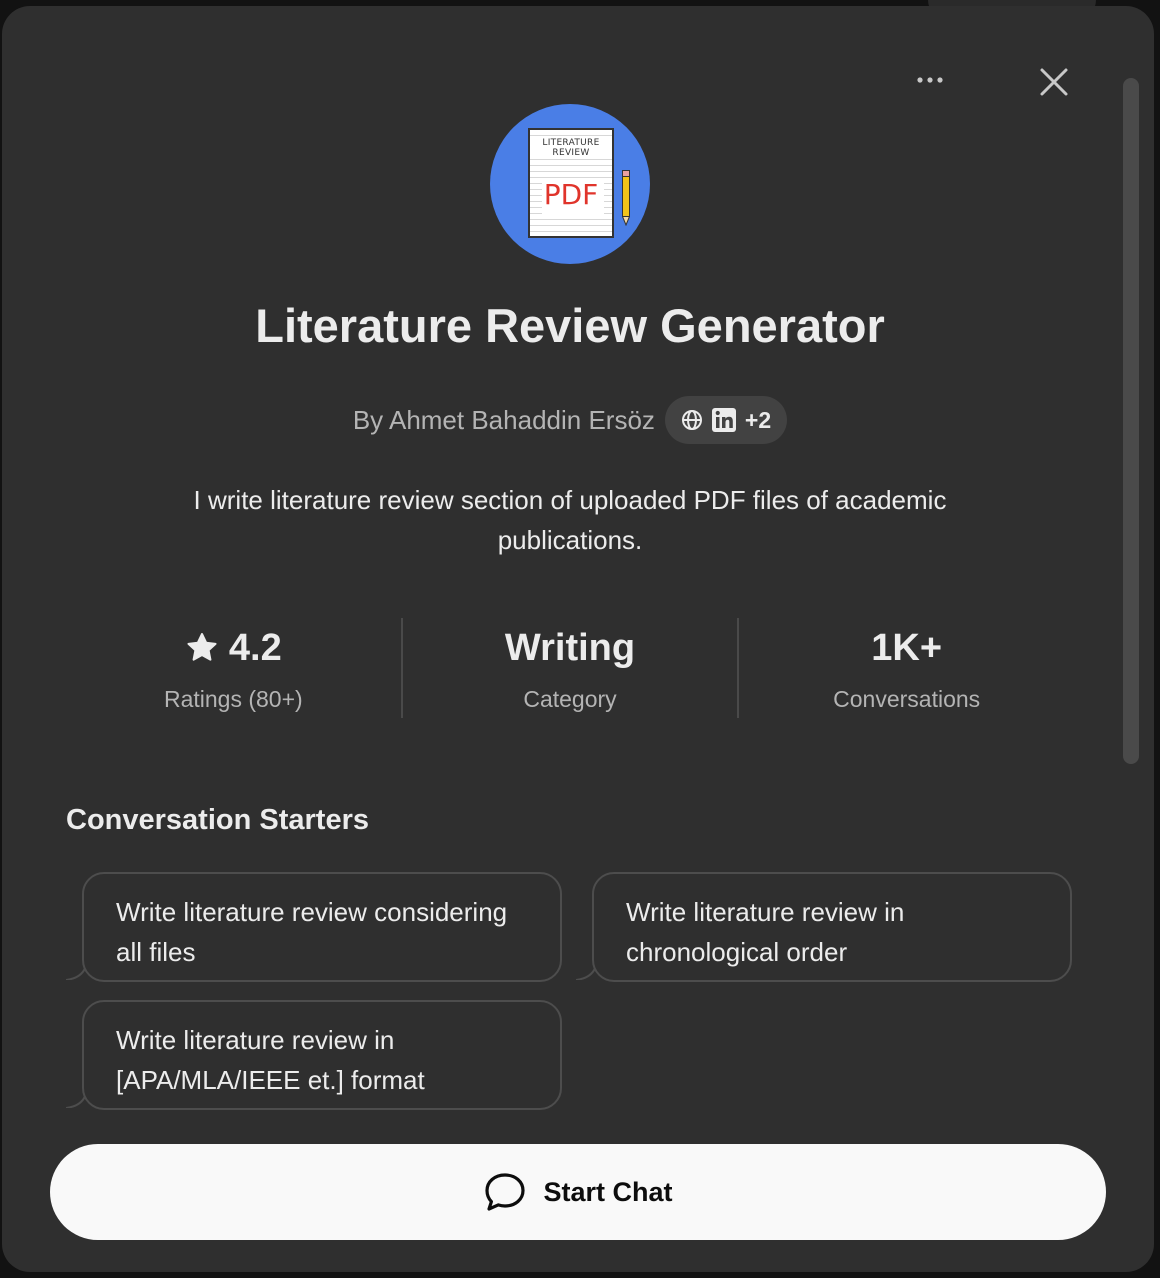 The width and height of the screenshot is (1160, 1278). What do you see at coordinates (255, 648) in the screenshot?
I see `rating-value: 4.2` at bounding box center [255, 648].